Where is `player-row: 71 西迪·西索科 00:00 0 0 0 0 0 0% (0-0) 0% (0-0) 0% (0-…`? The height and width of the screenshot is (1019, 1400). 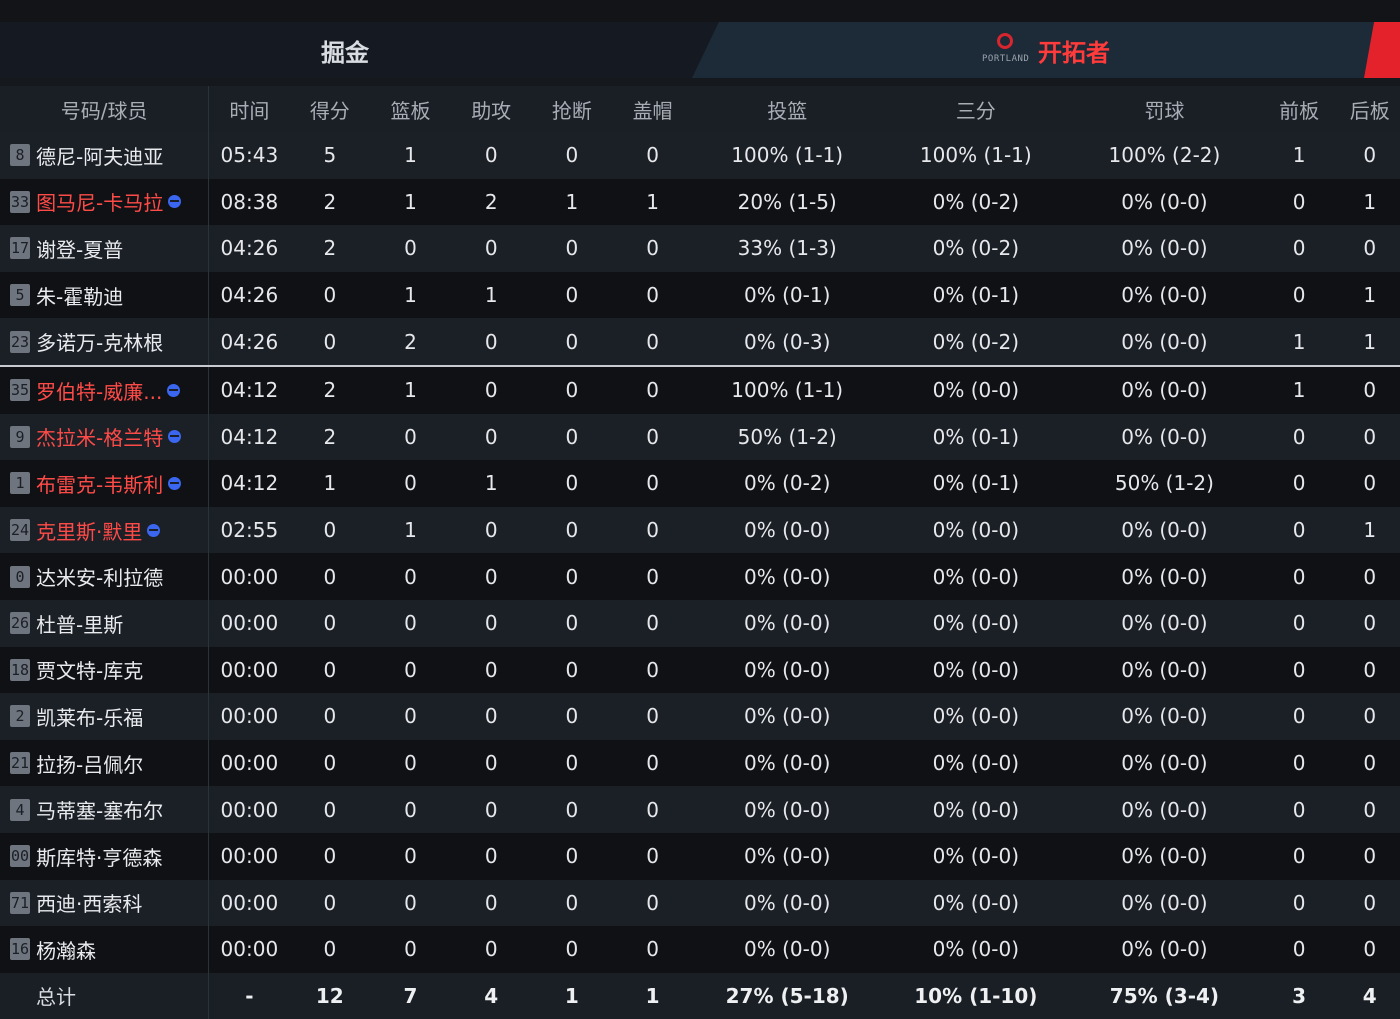 player-row: 71 西迪·西索科 00:00 0 0 0 0 0 0% (0-0) 0% (0-0) 0% (0-… is located at coordinates (700, 903).